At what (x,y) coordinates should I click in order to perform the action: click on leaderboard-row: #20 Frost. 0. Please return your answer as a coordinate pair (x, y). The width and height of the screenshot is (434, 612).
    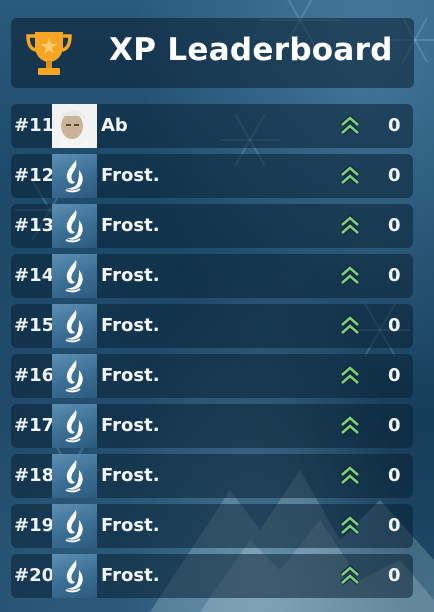
    Looking at the image, I should click on (212, 576).